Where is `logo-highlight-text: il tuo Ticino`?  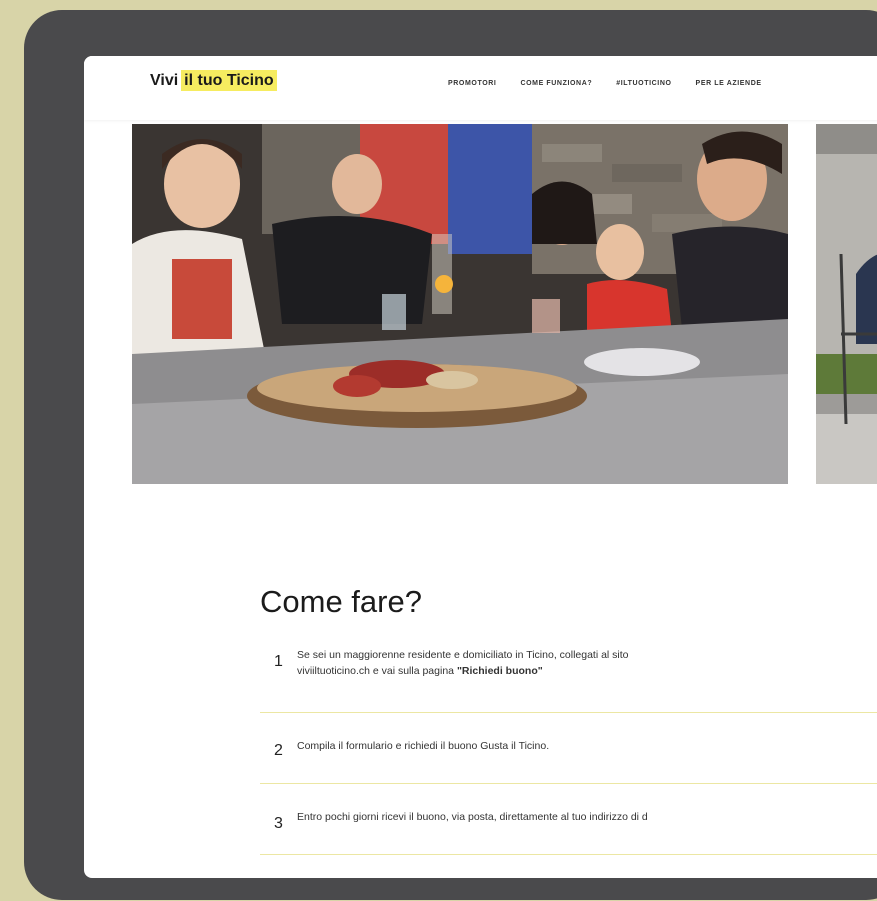 logo-highlight-text: il tuo Ticino is located at coordinates (229, 80).